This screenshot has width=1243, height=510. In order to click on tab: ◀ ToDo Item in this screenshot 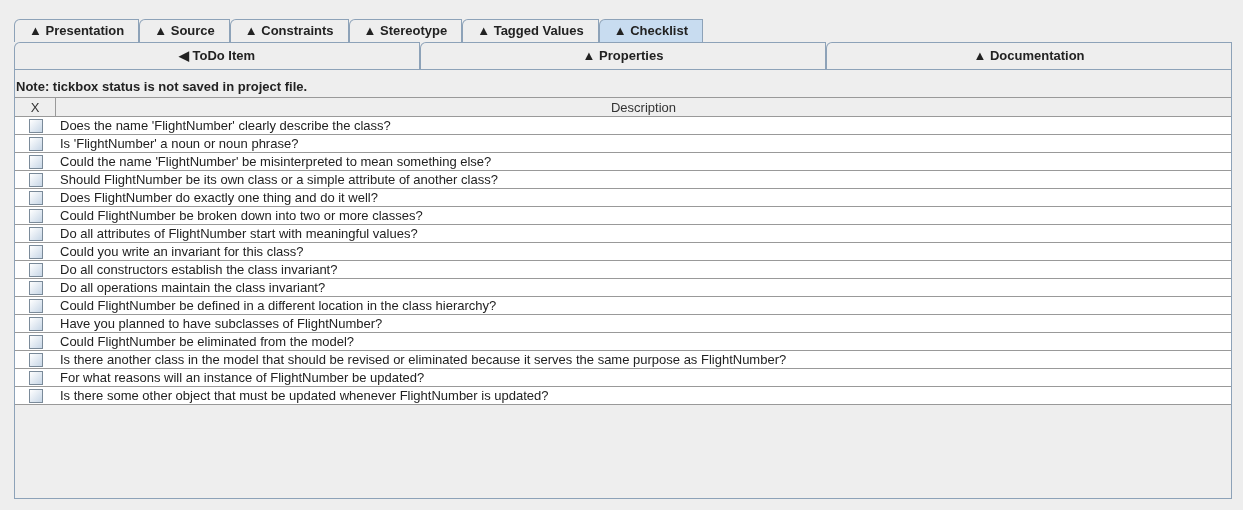, I will do `click(217, 55)`.